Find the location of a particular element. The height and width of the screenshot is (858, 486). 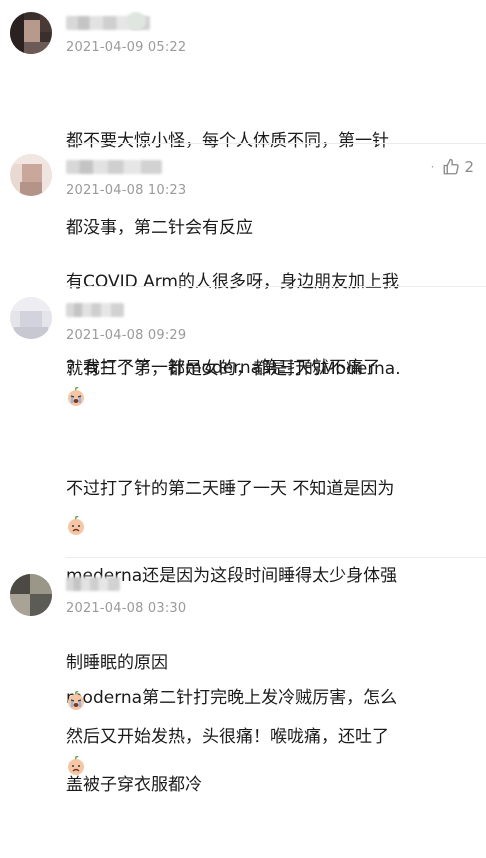

comment-timestamp: 2021-04-08 09:29 is located at coordinates (126, 335).